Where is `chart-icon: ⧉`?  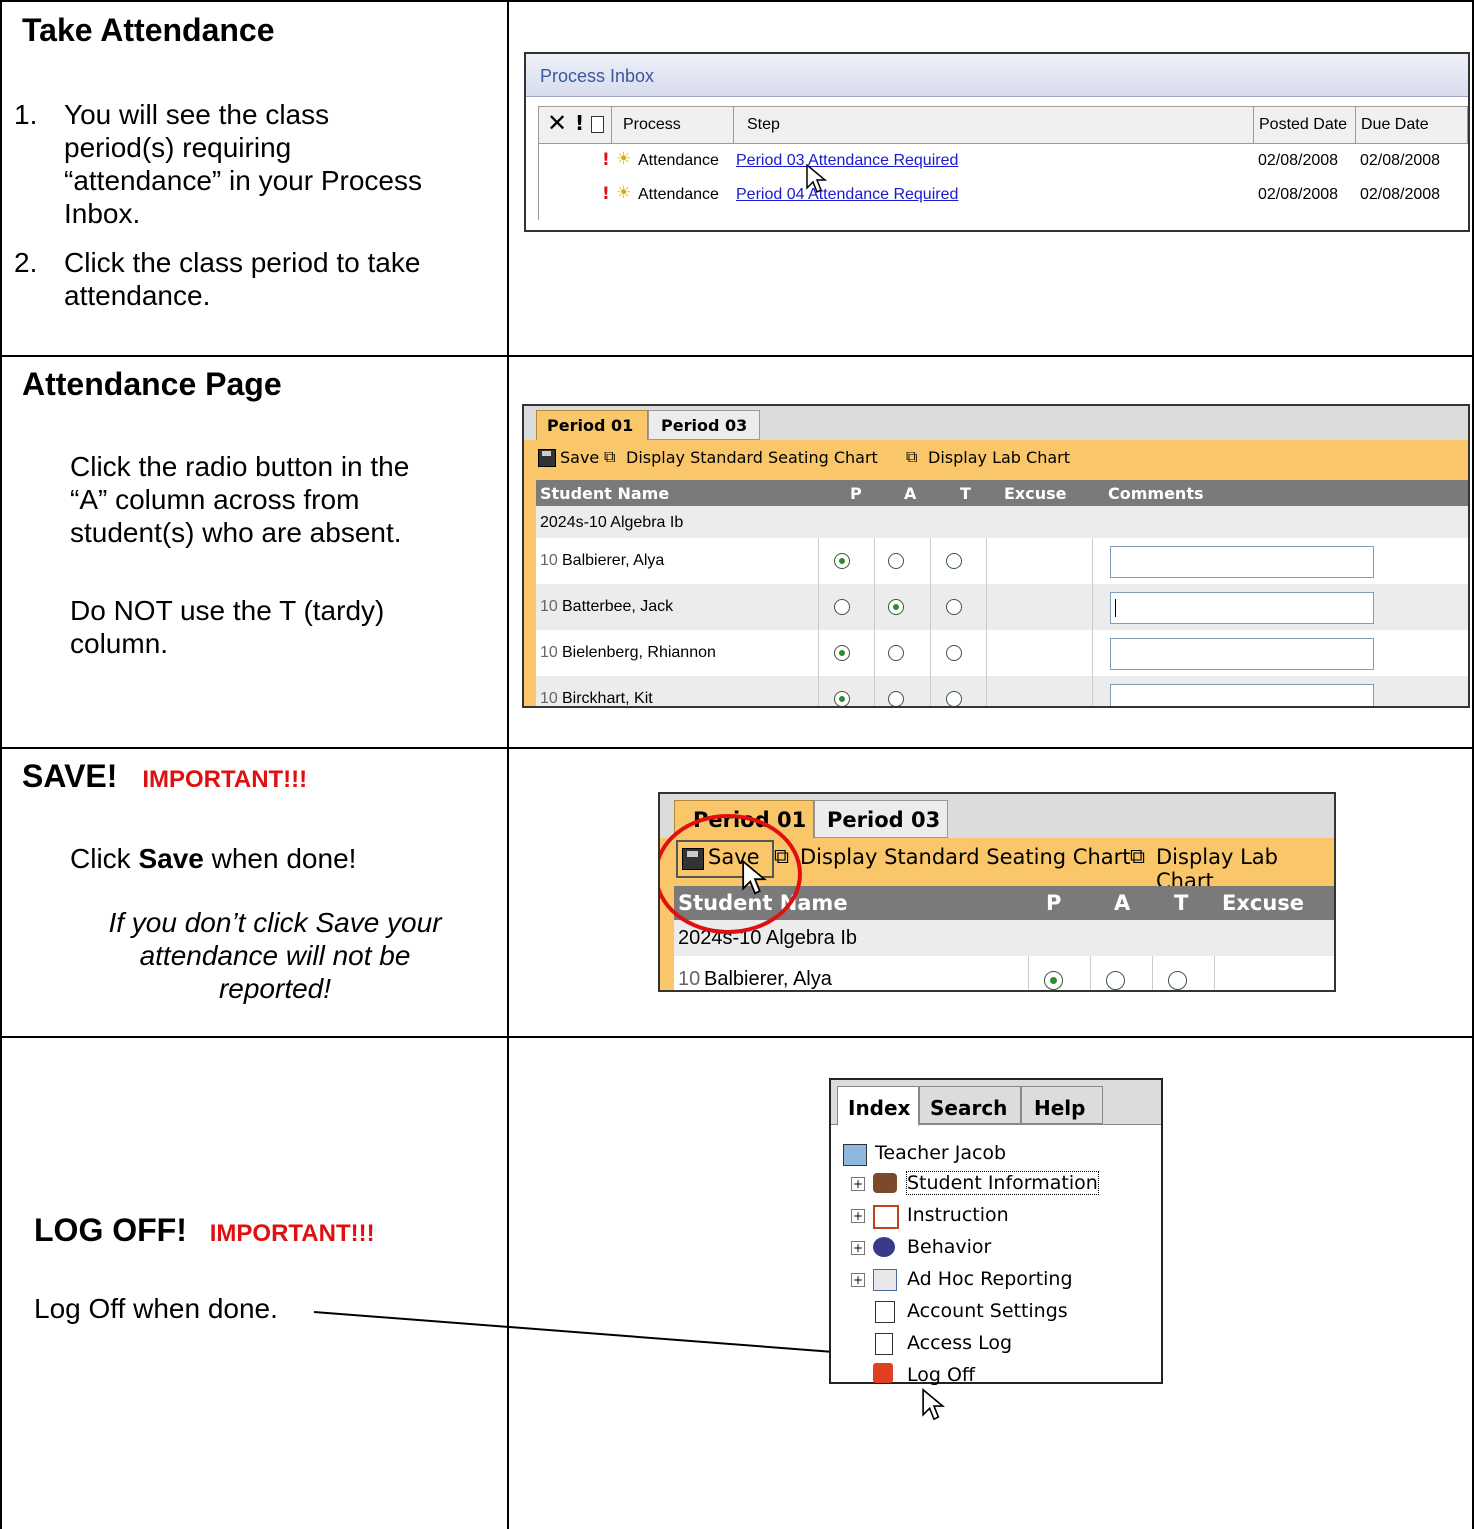 chart-icon: ⧉ is located at coordinates (610, 456).